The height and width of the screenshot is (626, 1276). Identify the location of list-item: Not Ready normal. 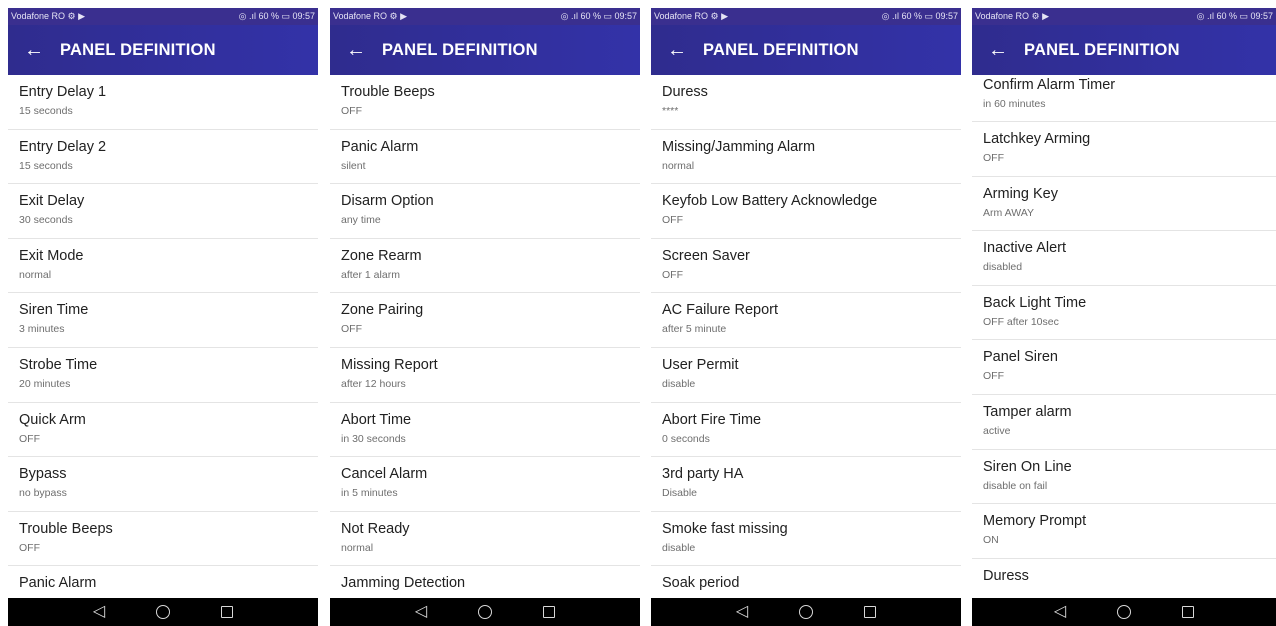
(485, 539).